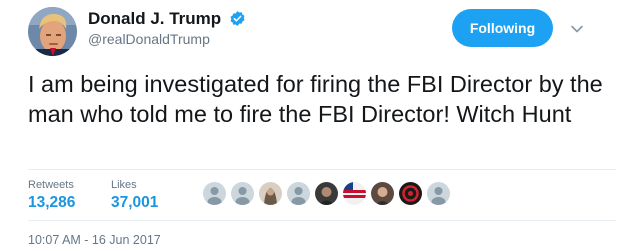  I want to click on following-button: Following, so click(502, 28).